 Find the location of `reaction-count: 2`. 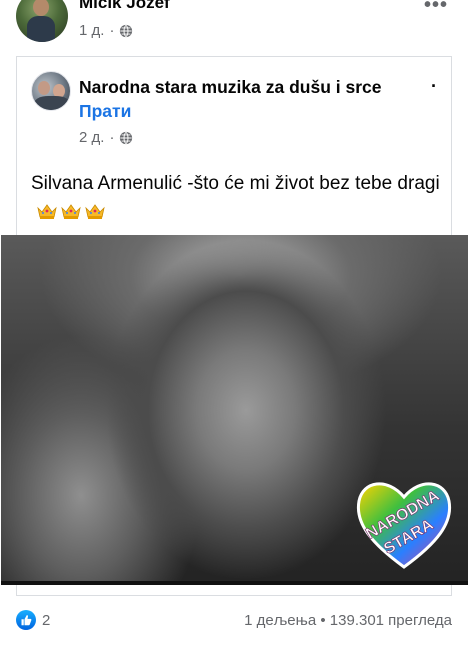

reaction-count: 2 is located at coordinates (46, 620).